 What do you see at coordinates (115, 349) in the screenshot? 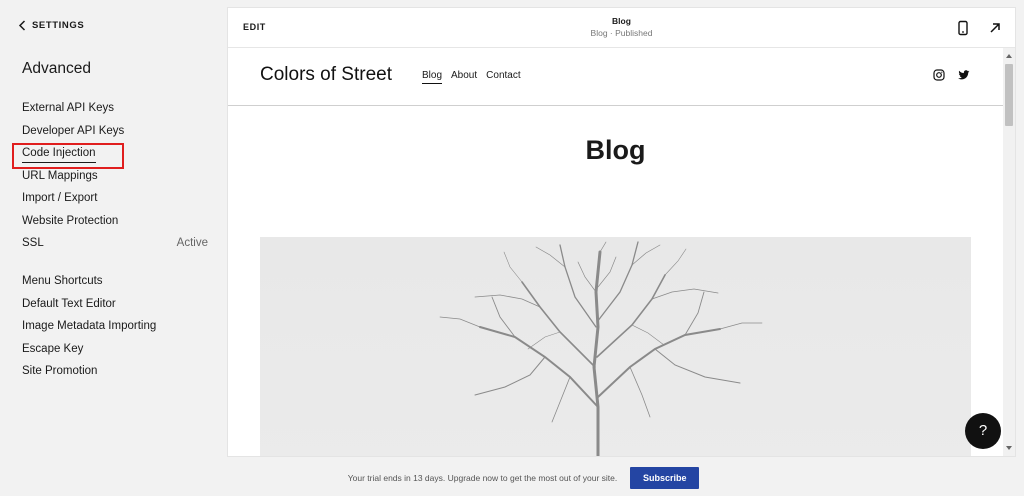
I see `menu-item-escape-key: Escape Key` at bounding box center [115, 349].